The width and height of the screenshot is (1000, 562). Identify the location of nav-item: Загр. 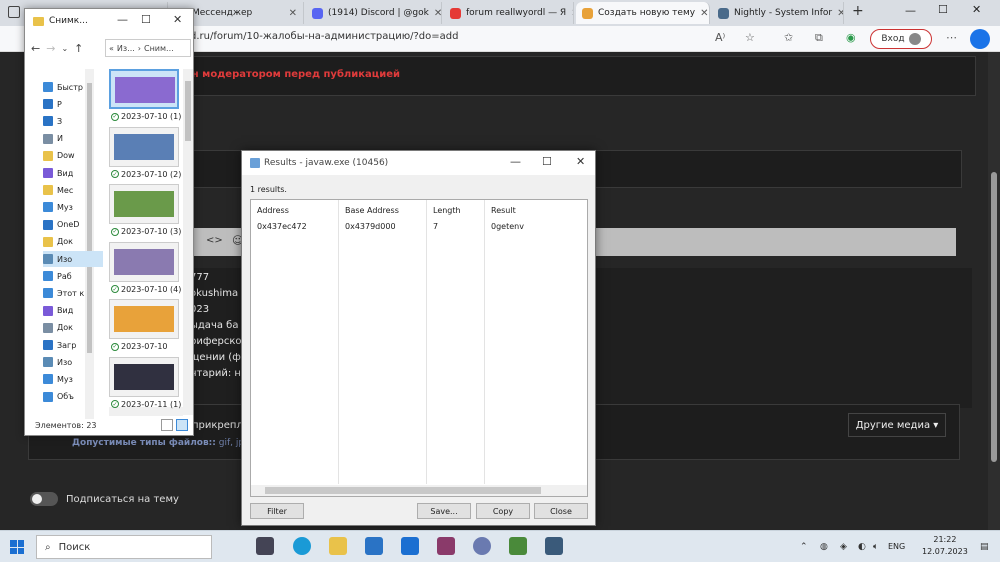
(73, 345).